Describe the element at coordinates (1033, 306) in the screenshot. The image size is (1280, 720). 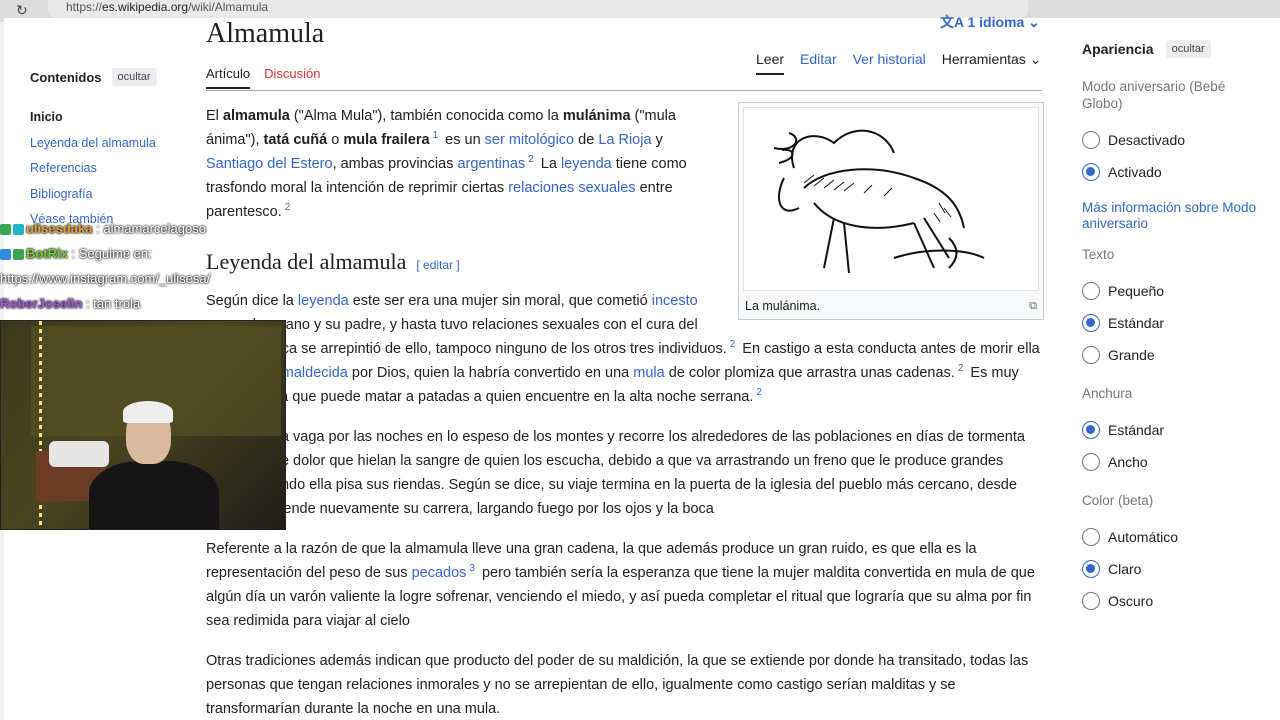
I see `expand-icon: ⧉` at that location.